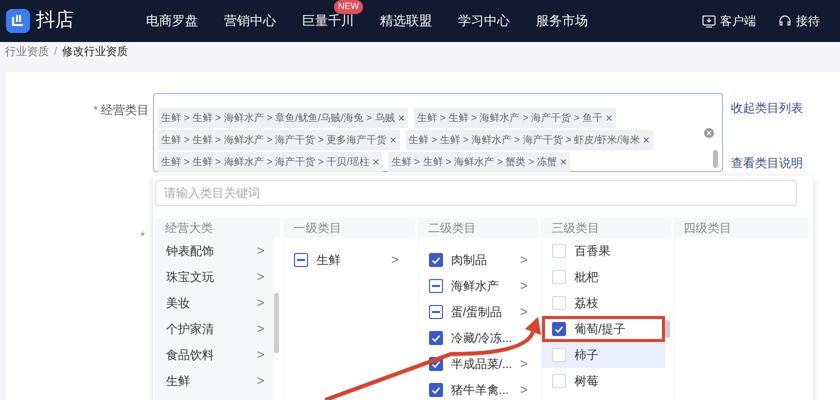 The height and width of the screenshot is (400, 840). What do you see at coordinates (215, 251) in the screenshot?
I see `category-item: 钟表配饰 >` at bounding box center [215, 251].